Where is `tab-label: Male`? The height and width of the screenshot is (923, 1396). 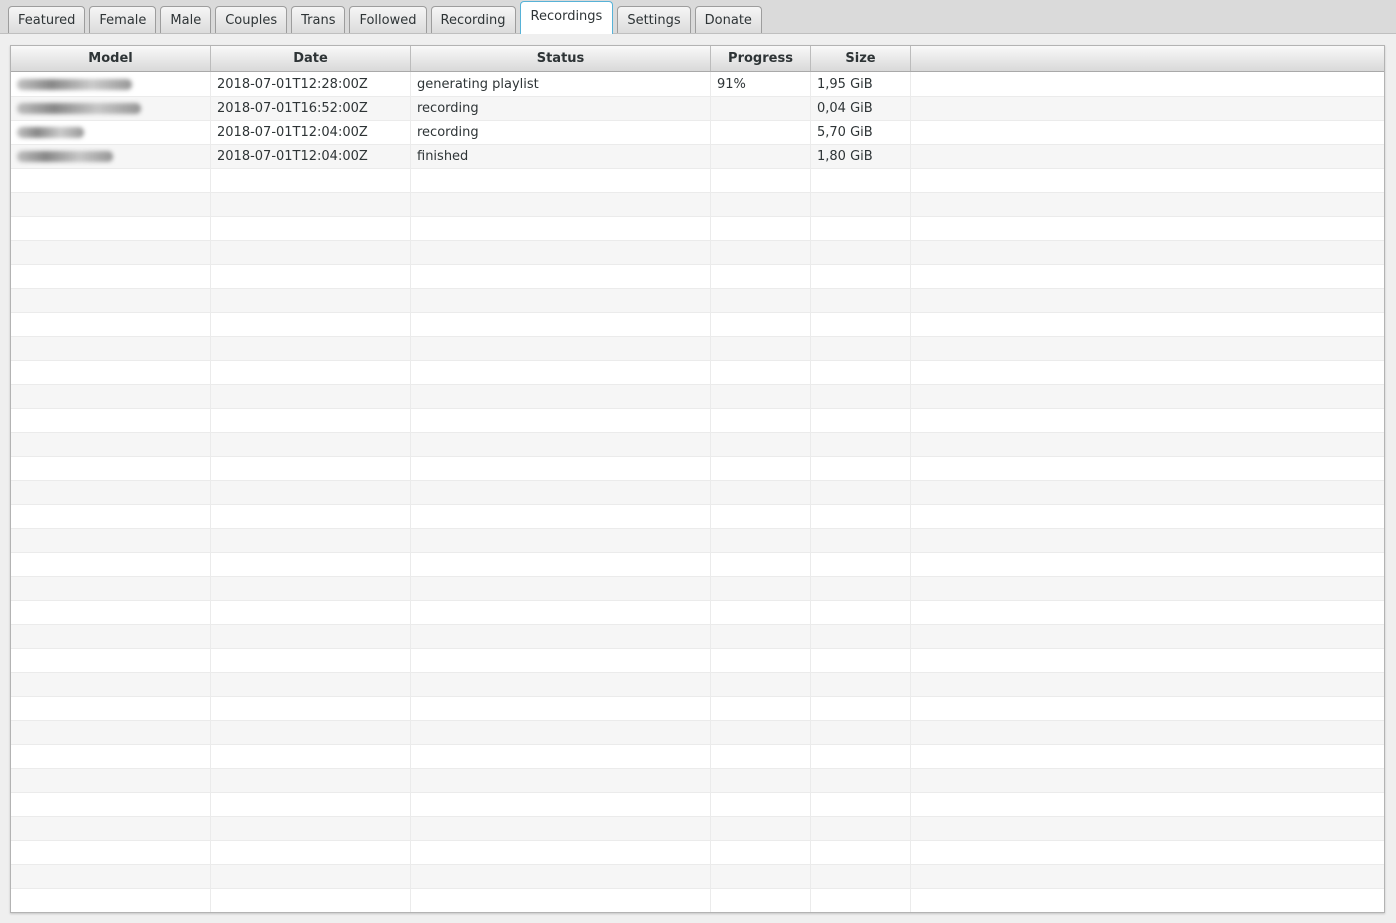 tab-label: Male is located at coordinates (186, 20).